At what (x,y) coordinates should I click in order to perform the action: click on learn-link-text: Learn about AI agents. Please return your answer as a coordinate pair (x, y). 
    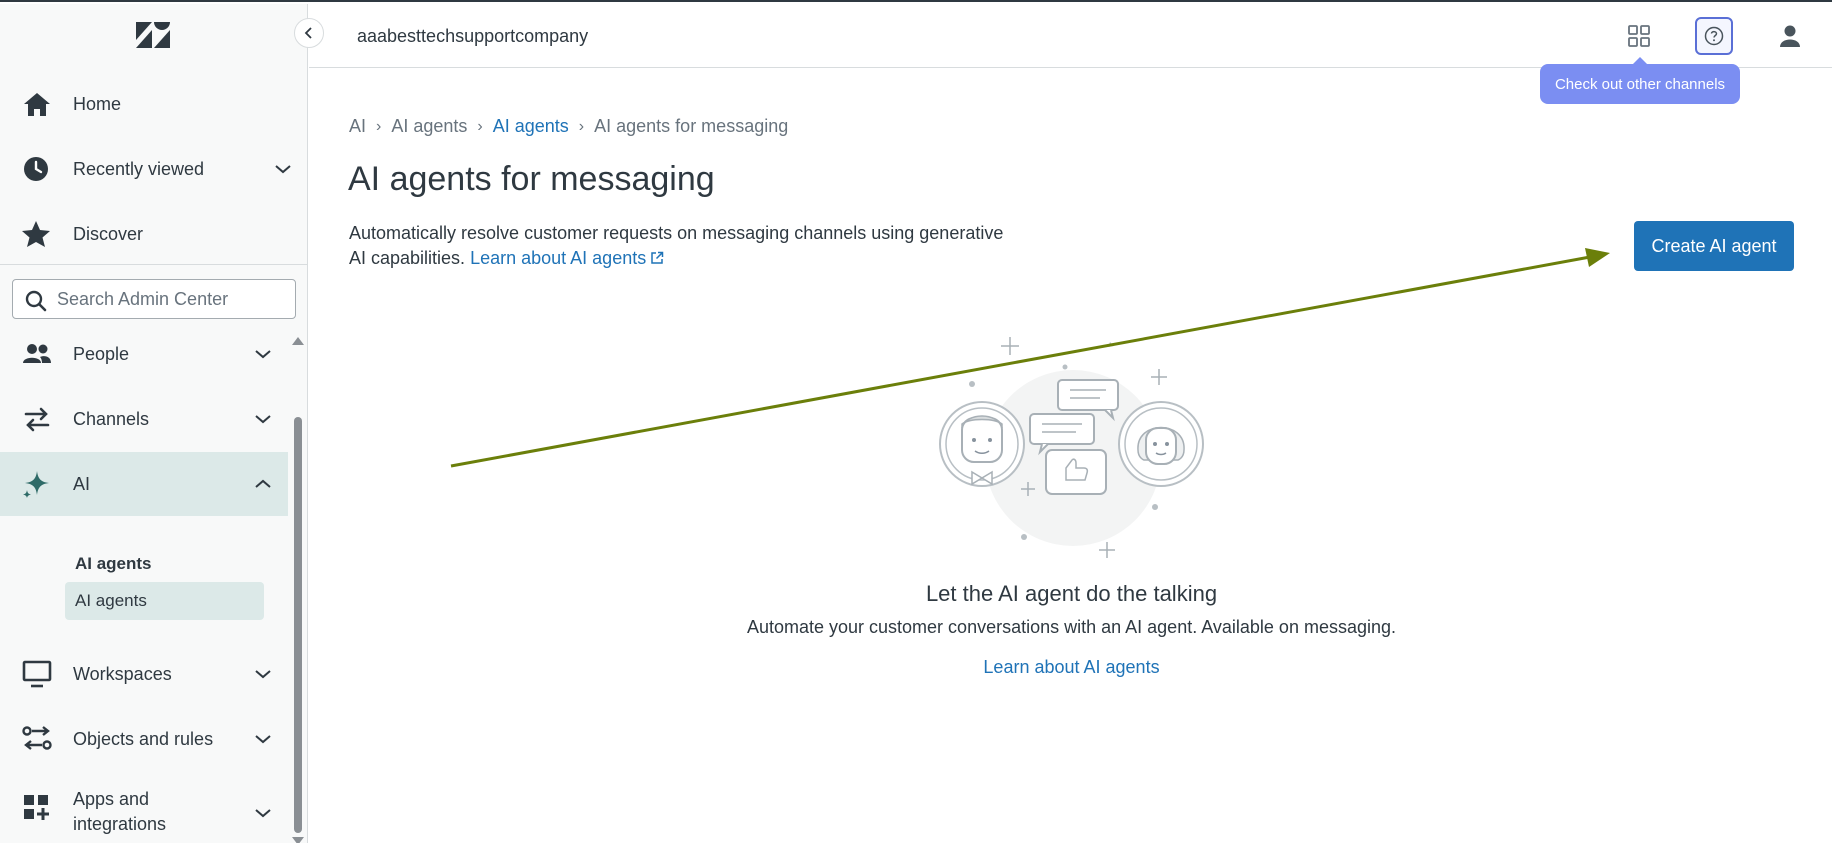
    Looking at the image, I should click on (558, 258).